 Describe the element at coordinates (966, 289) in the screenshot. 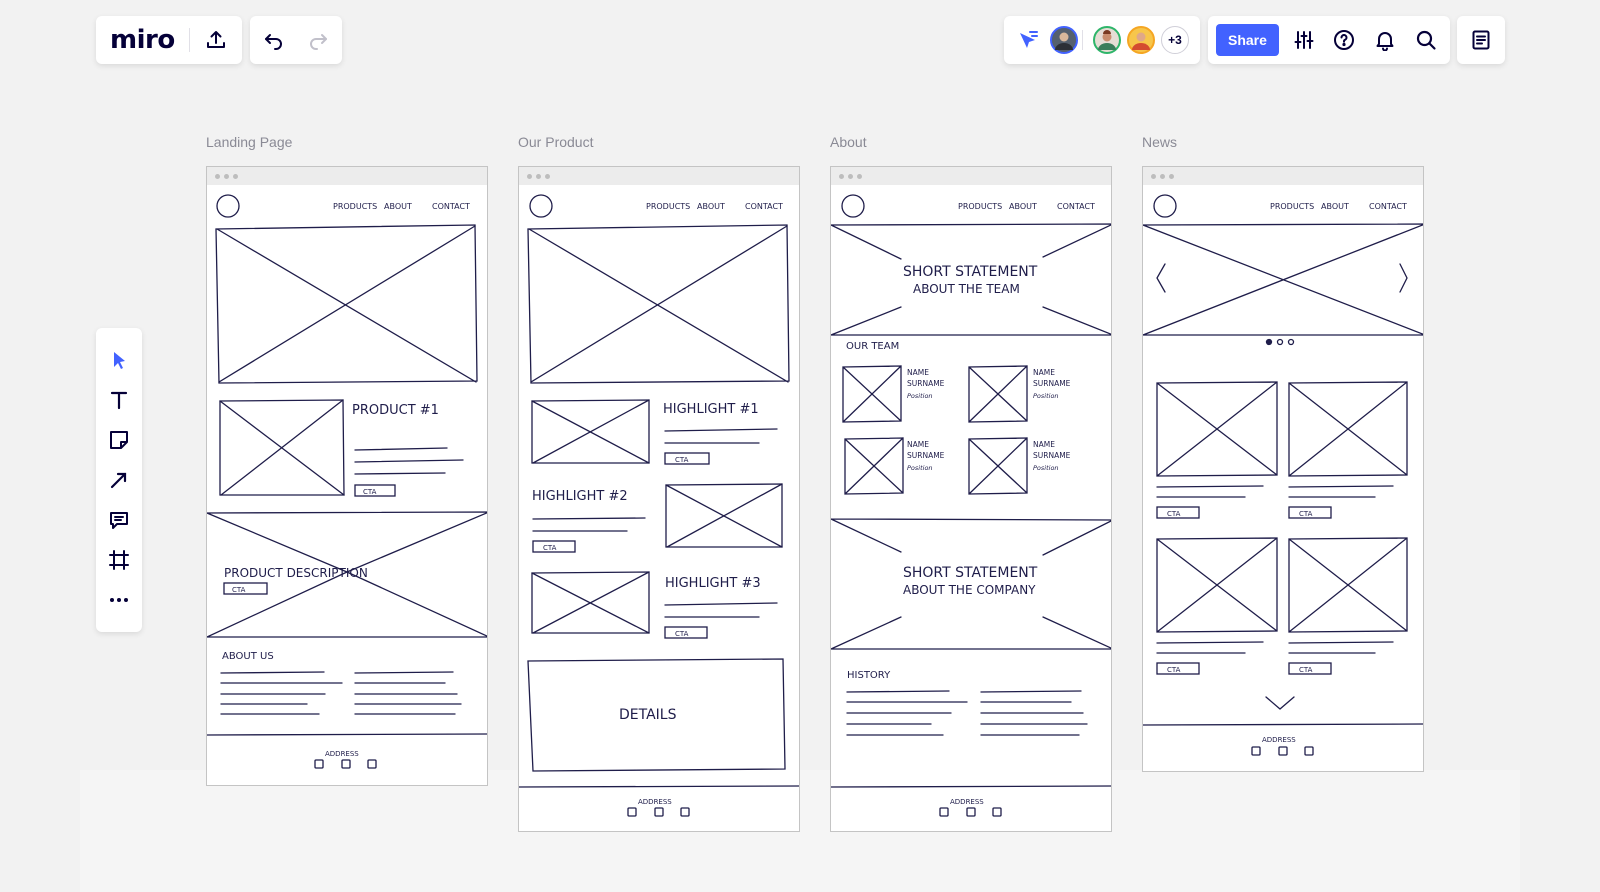

I see `team-statement-line2: ABOUT THE TEAM` at that location.